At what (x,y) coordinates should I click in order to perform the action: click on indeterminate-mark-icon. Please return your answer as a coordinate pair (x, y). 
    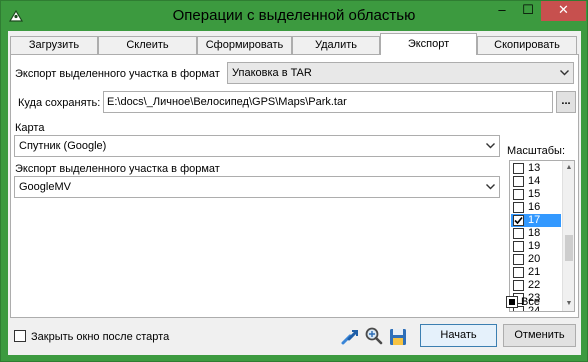
    Looking at the image, I should click on (512, 302).